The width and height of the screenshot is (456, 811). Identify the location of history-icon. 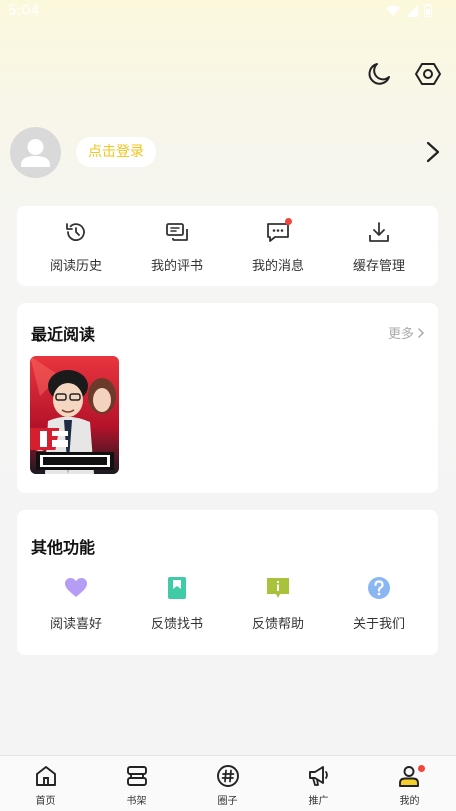
(75, 232).